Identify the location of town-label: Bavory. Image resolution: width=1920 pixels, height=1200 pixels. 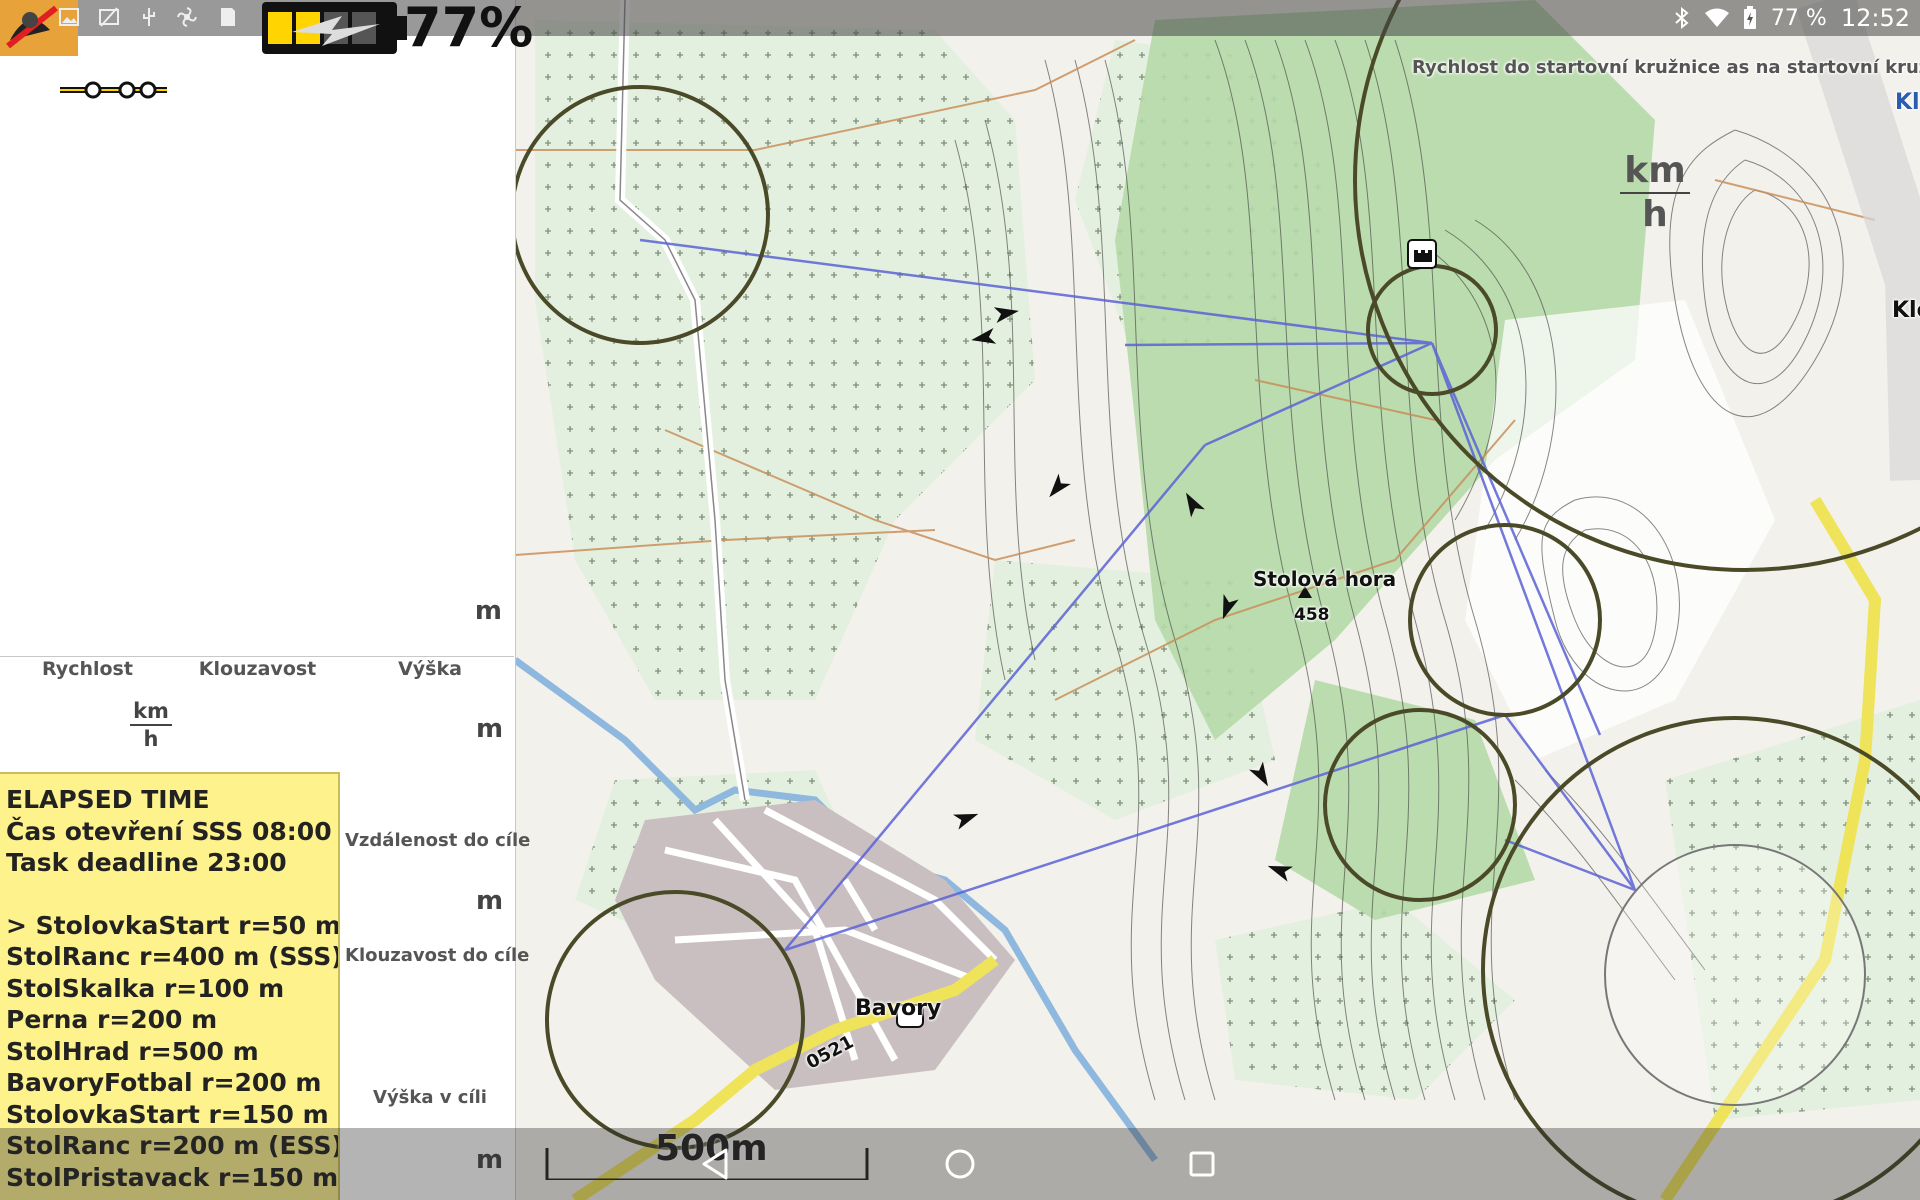
(898, 1008).